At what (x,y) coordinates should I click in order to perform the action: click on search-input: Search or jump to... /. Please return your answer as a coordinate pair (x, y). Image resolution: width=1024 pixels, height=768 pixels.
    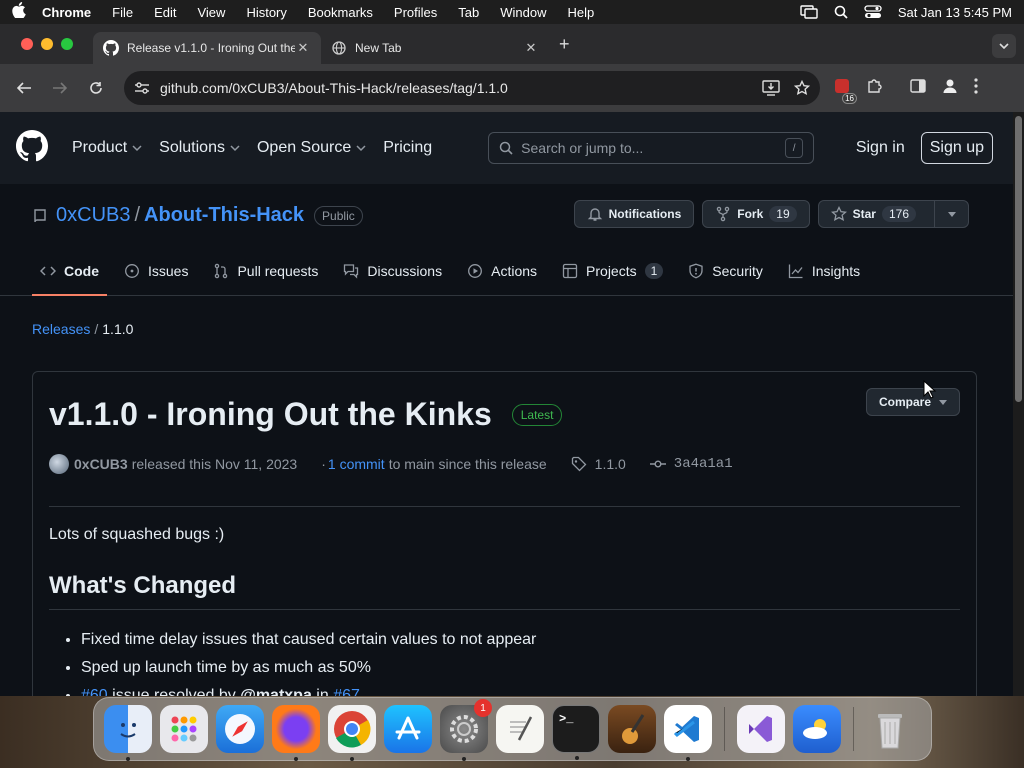
    Looking at the image, I should click on (651, 148).